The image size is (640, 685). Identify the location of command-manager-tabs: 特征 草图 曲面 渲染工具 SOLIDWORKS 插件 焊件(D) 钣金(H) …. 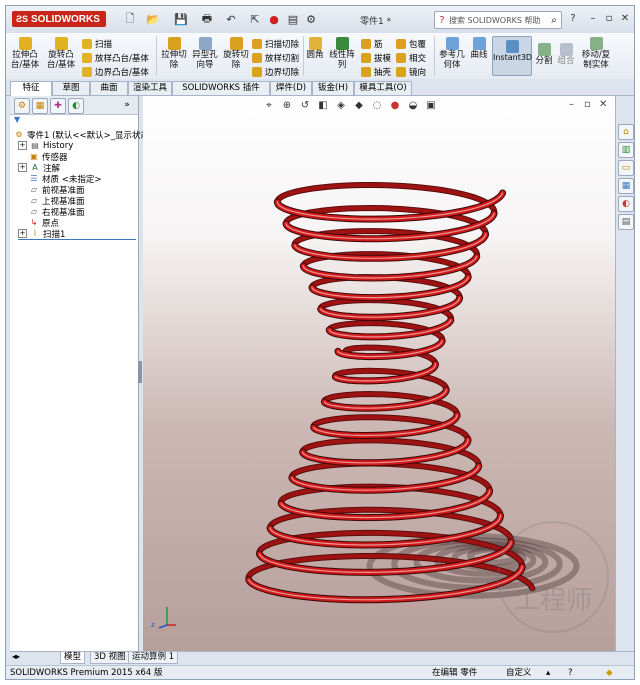
(320, 87).